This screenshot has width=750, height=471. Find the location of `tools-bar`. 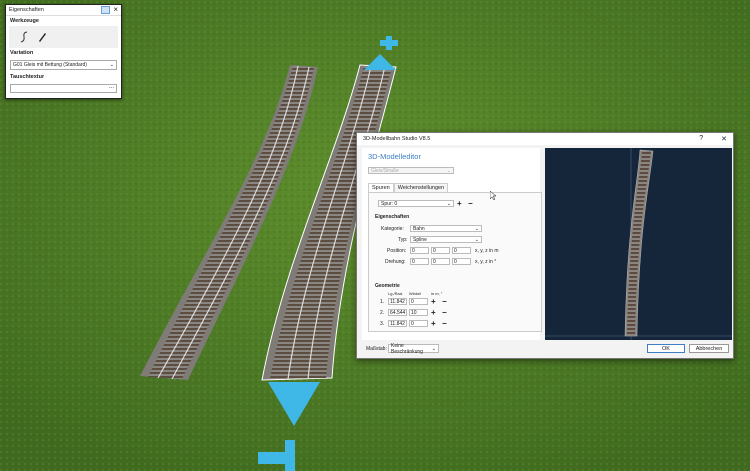

tools-bar is located at coordinates (63, 37).